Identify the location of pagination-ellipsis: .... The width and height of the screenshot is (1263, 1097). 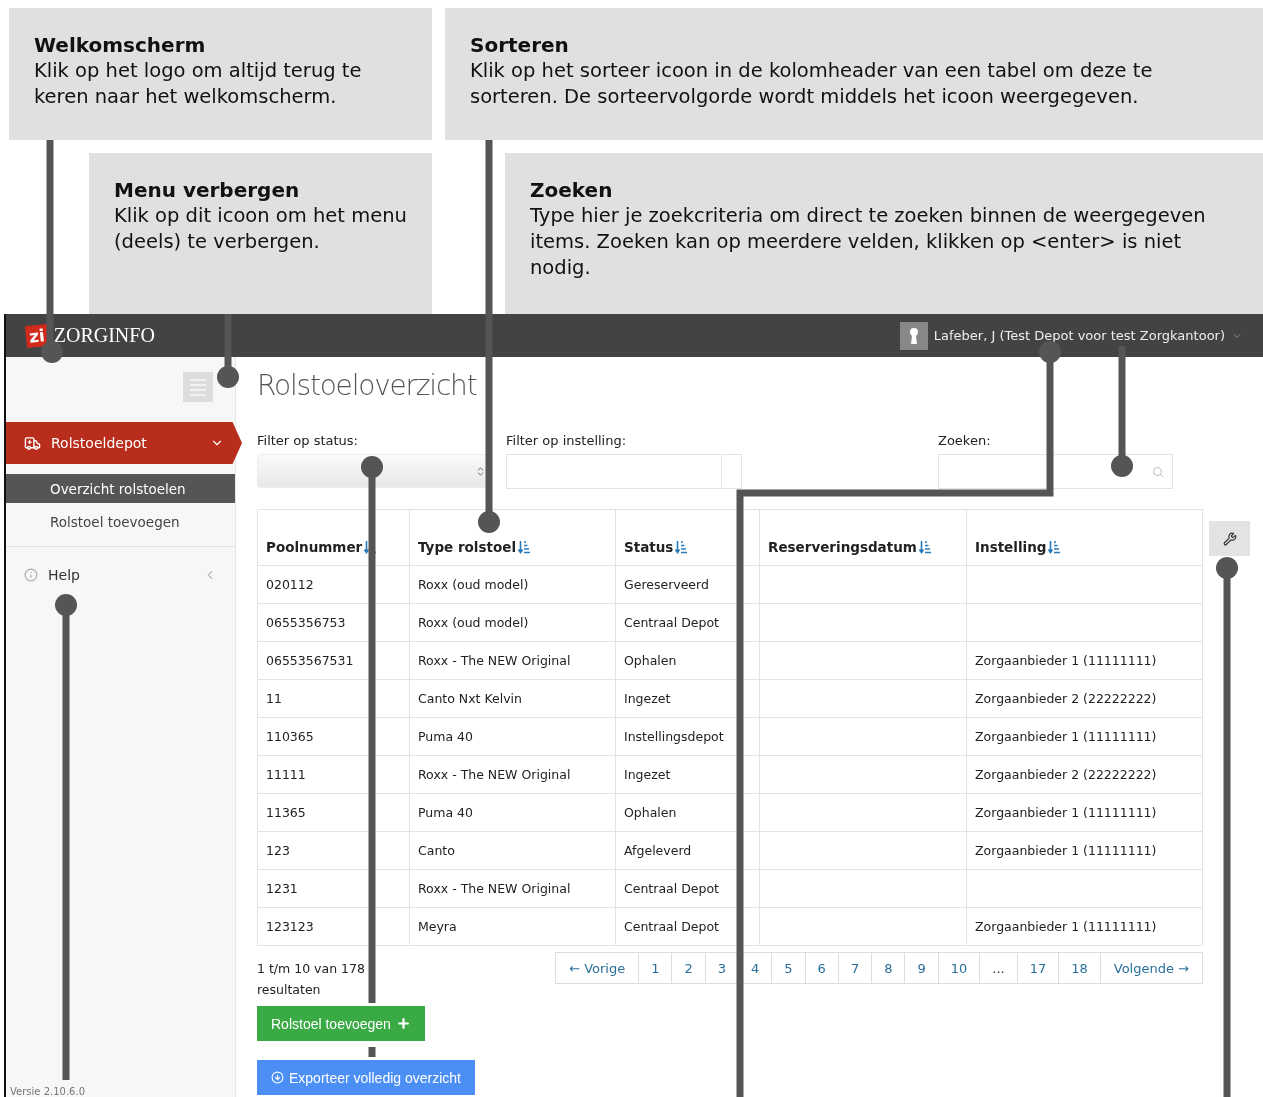
(998, 968).